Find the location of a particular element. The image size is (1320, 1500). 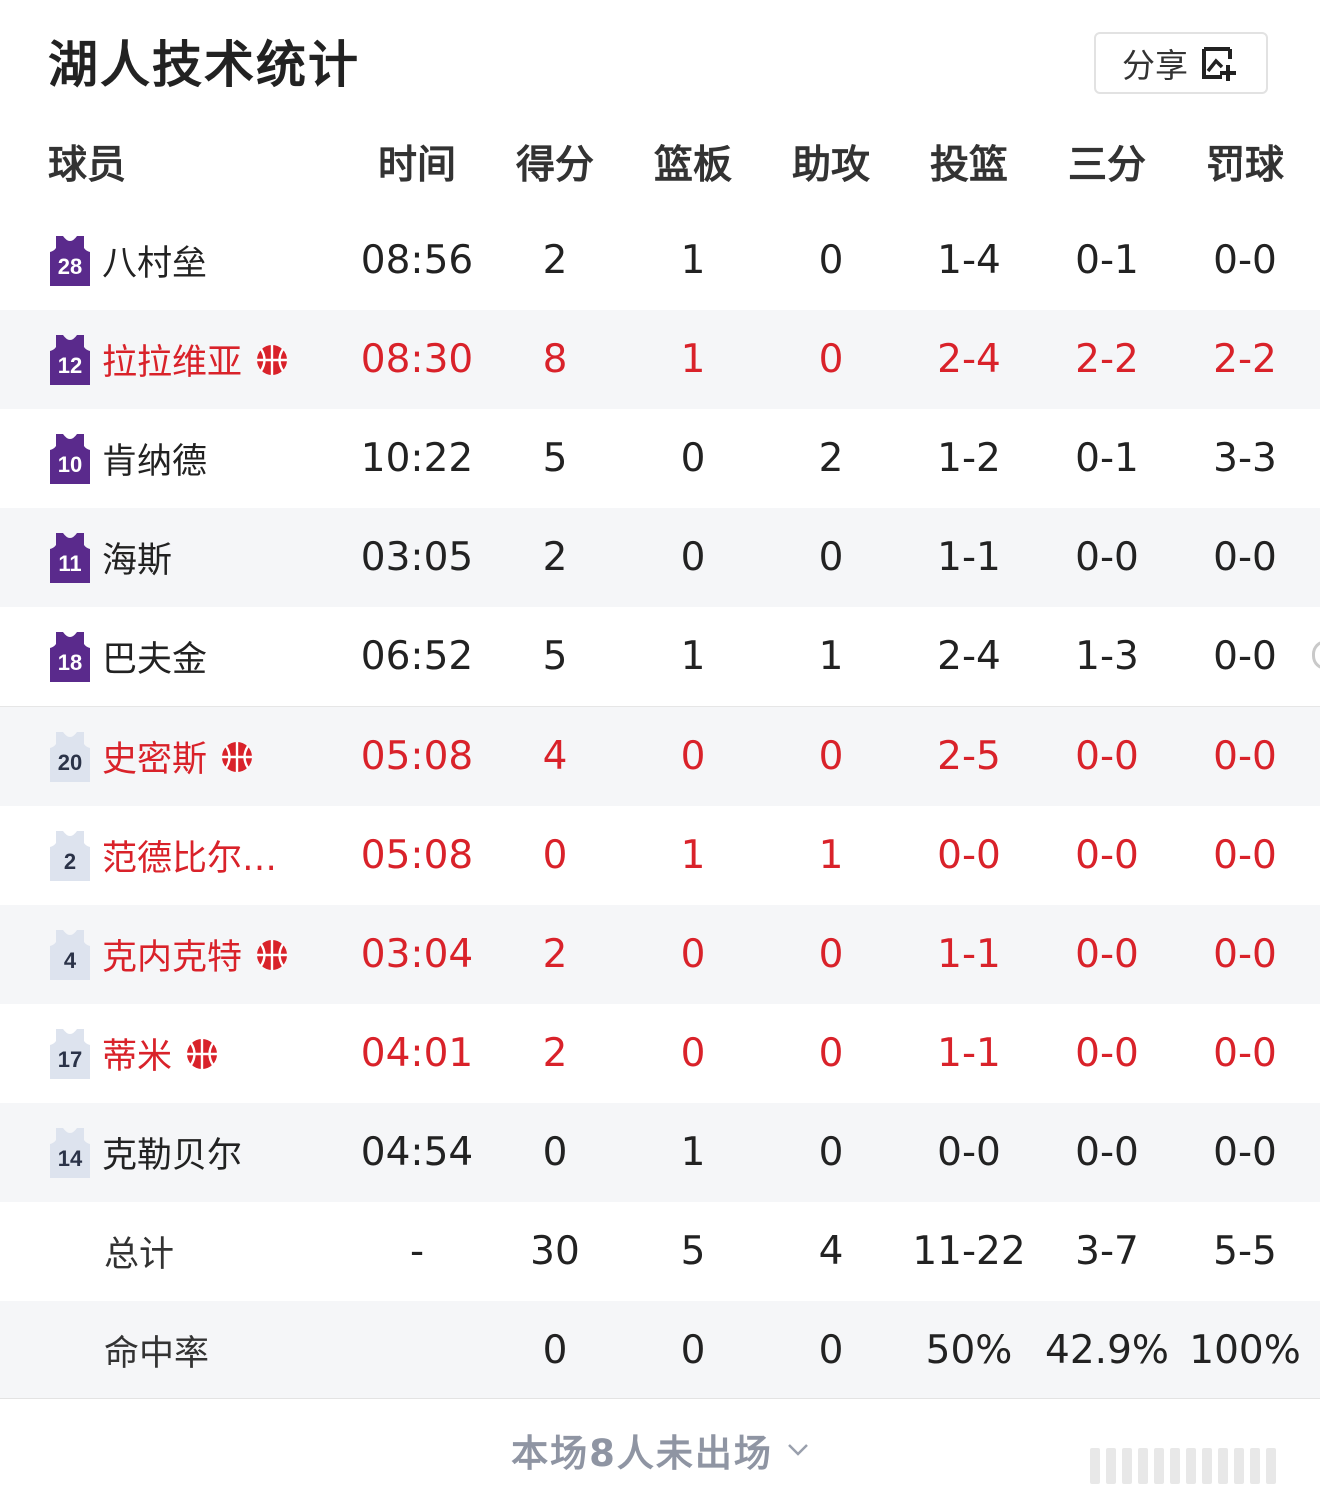

rates-label: 命中率 is located at coordinates (157, 1354).